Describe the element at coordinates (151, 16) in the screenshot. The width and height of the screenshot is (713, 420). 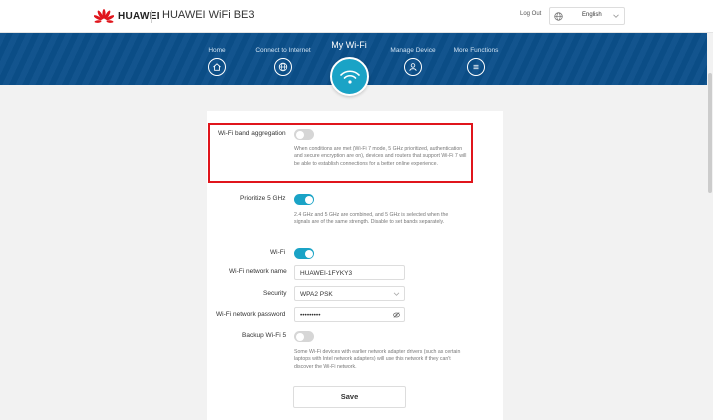
I see `header-divider` at that location.